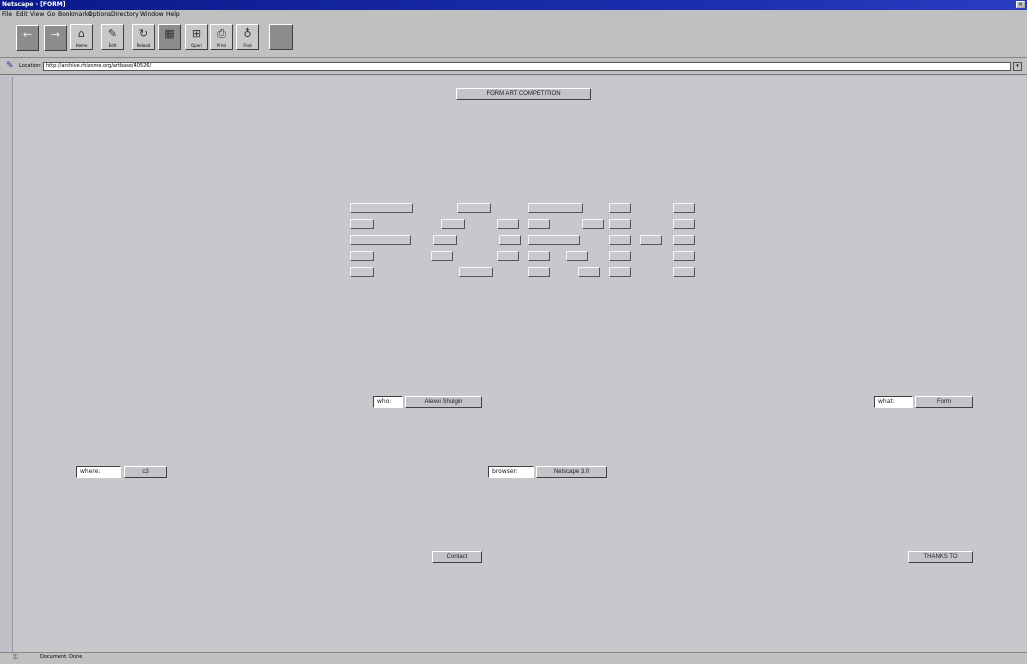 This screenshot has width=1027, height=664. What do you see at coordinates (173, 15) in the screenshot?
I see `menu-help: Help` at bounding box center [173, 15].